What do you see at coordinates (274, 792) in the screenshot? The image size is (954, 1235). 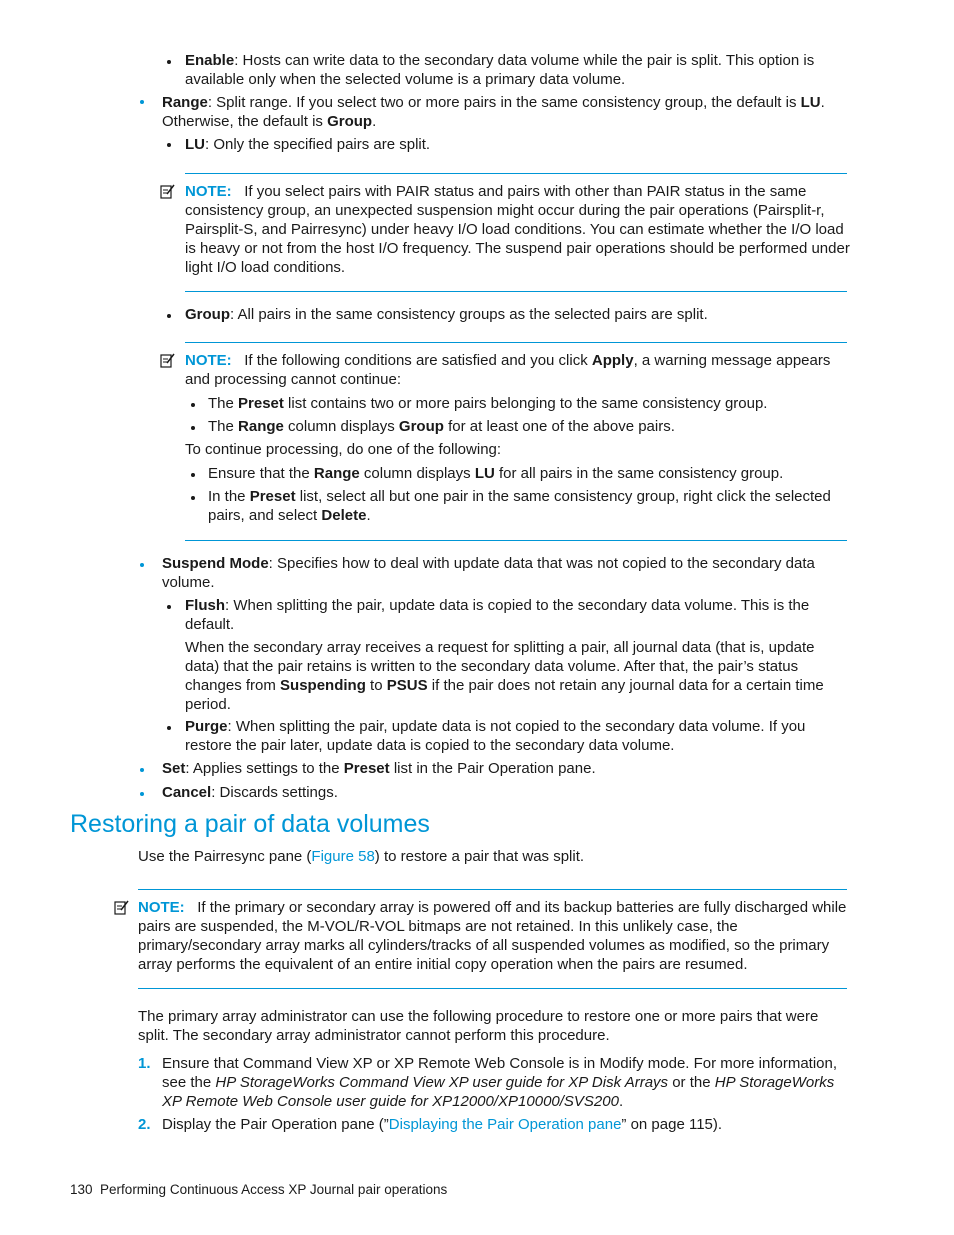 I see `text: : Discards settings.` at bounding box center [274, 792].